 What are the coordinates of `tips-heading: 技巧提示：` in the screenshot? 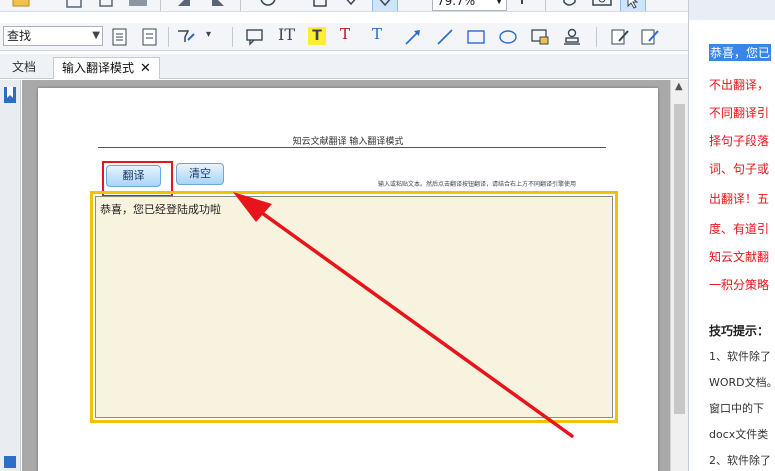 It's located at (739, 331).